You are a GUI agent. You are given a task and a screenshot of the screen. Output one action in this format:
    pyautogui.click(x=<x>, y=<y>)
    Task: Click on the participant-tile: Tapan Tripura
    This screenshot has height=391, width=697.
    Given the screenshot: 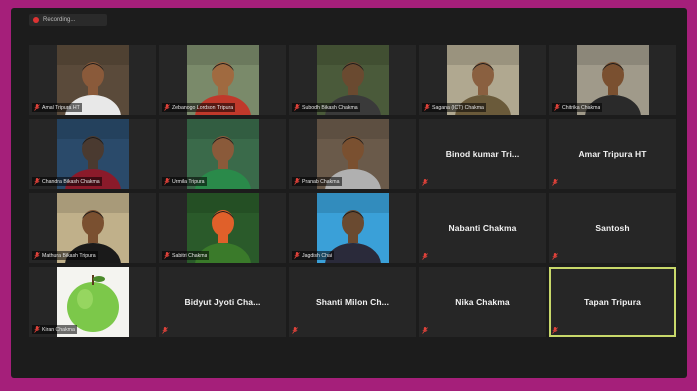 What is the action you would take?
    pyautogui.click(x=612, y=302)
    